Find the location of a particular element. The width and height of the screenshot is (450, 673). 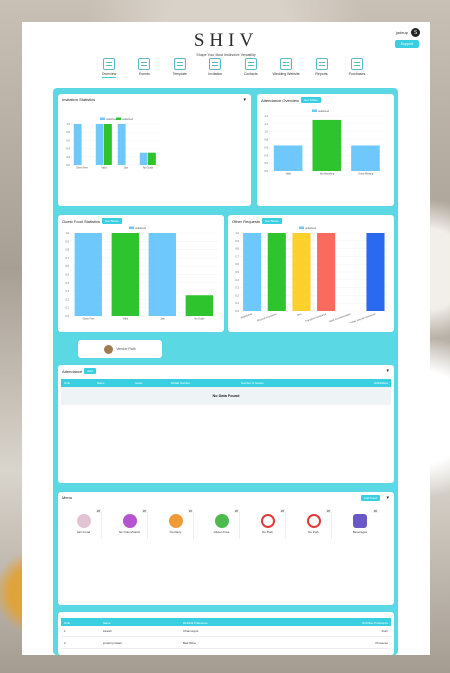

user-menu: jadeup S is located at coordinates (408, 32).